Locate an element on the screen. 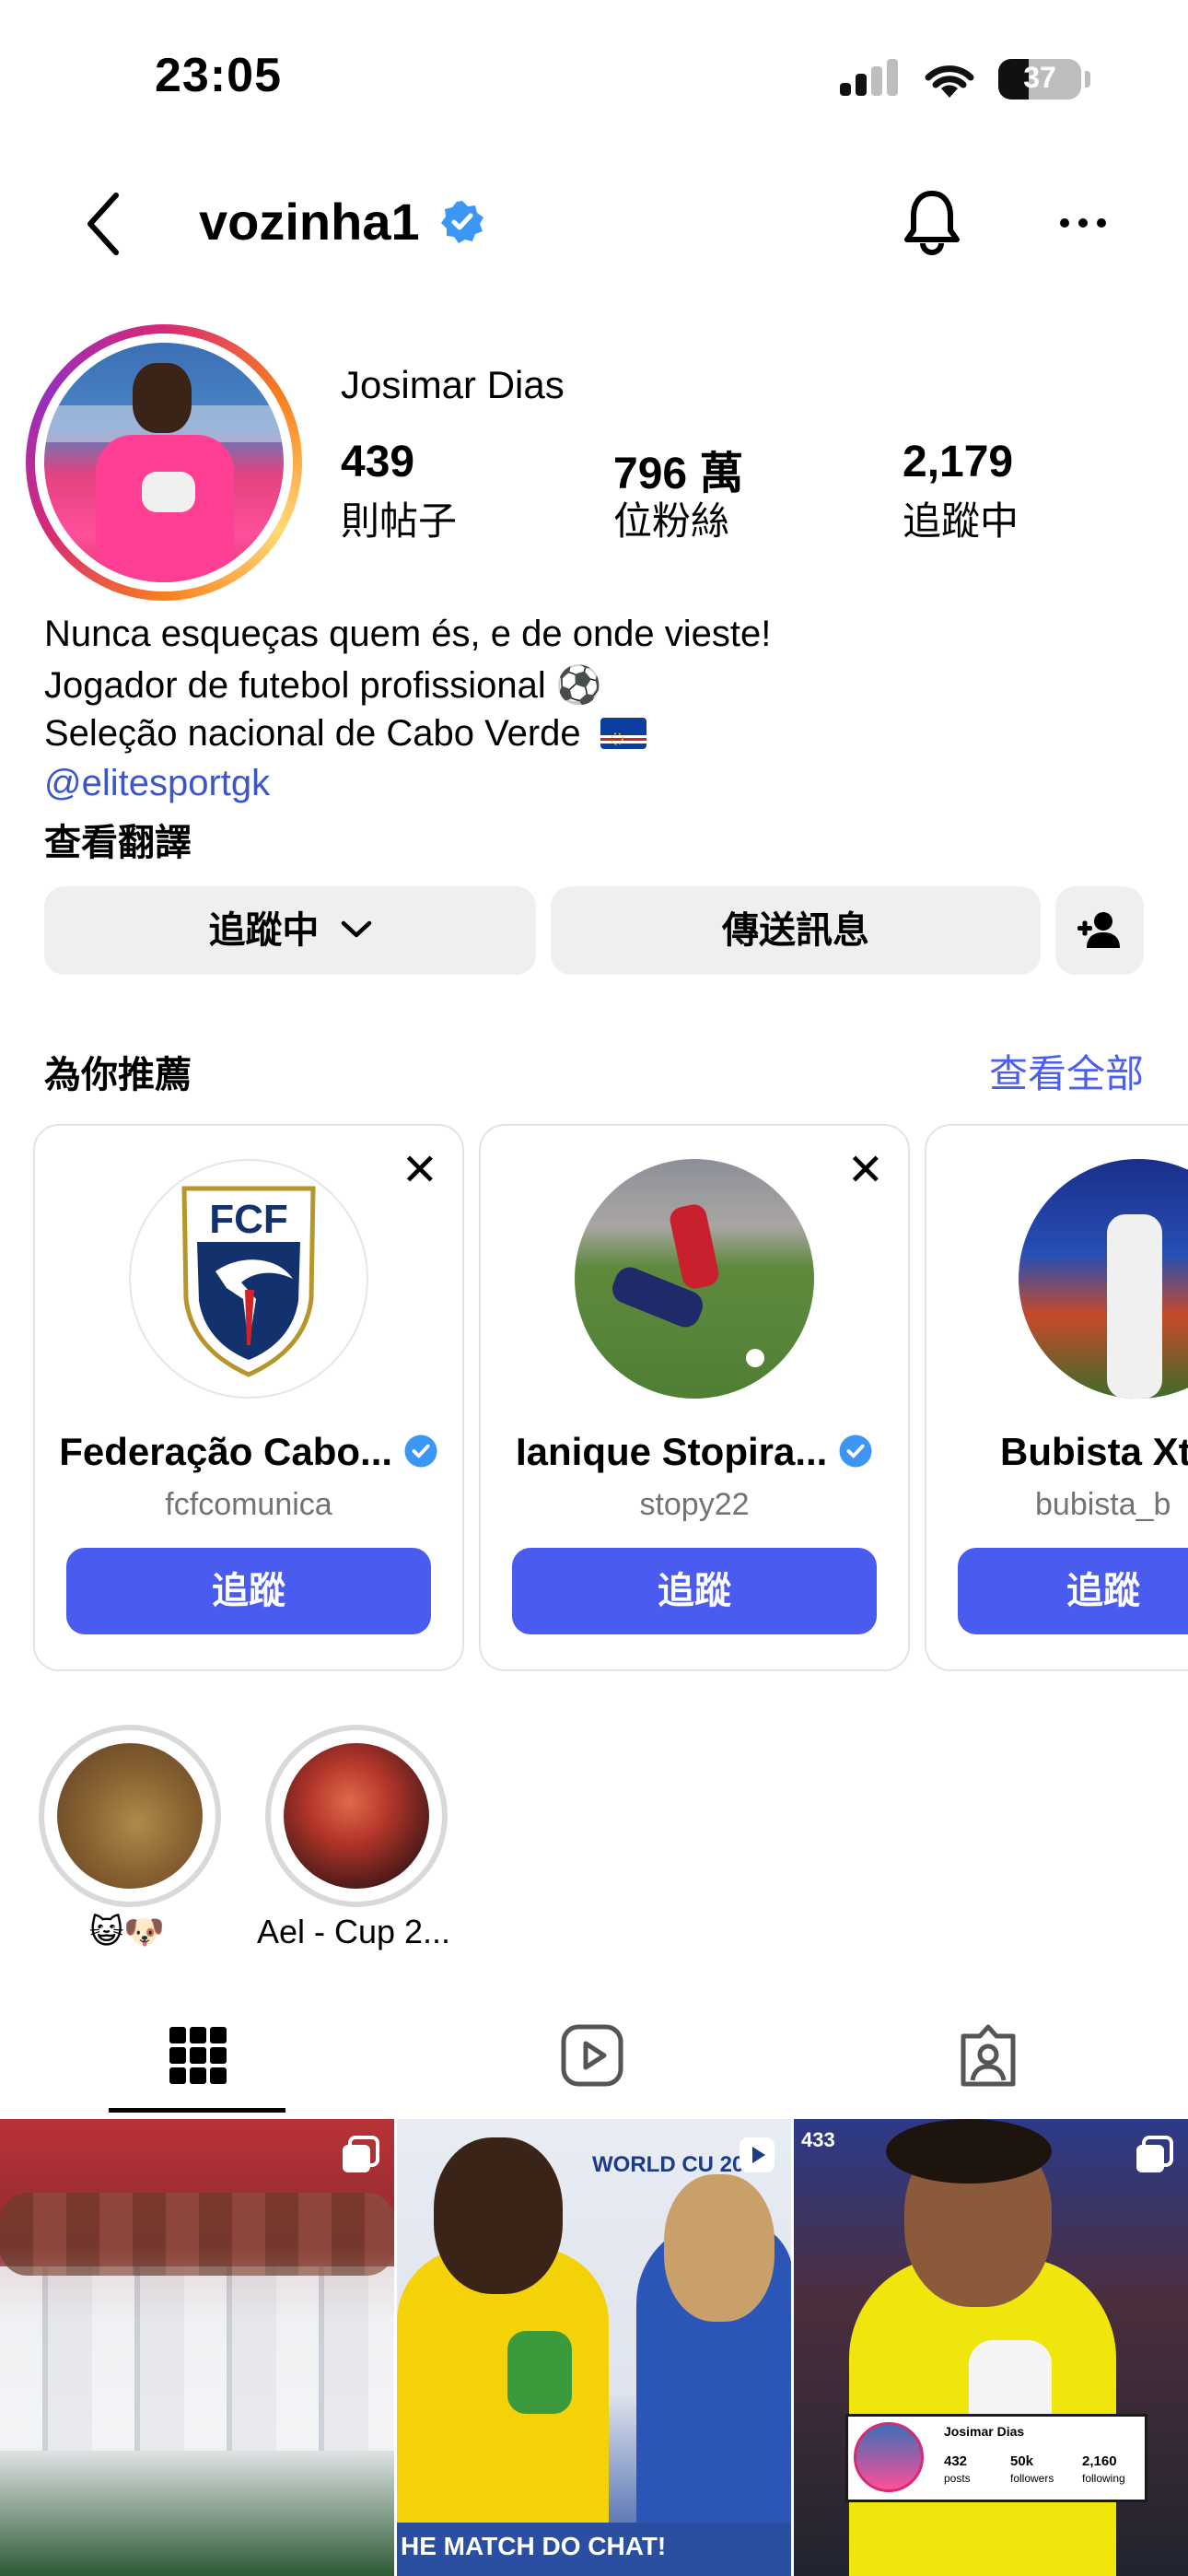 The height and width of the screenshot is (2576, 1188). add-person-icon is located at coordinates (1098, 930).